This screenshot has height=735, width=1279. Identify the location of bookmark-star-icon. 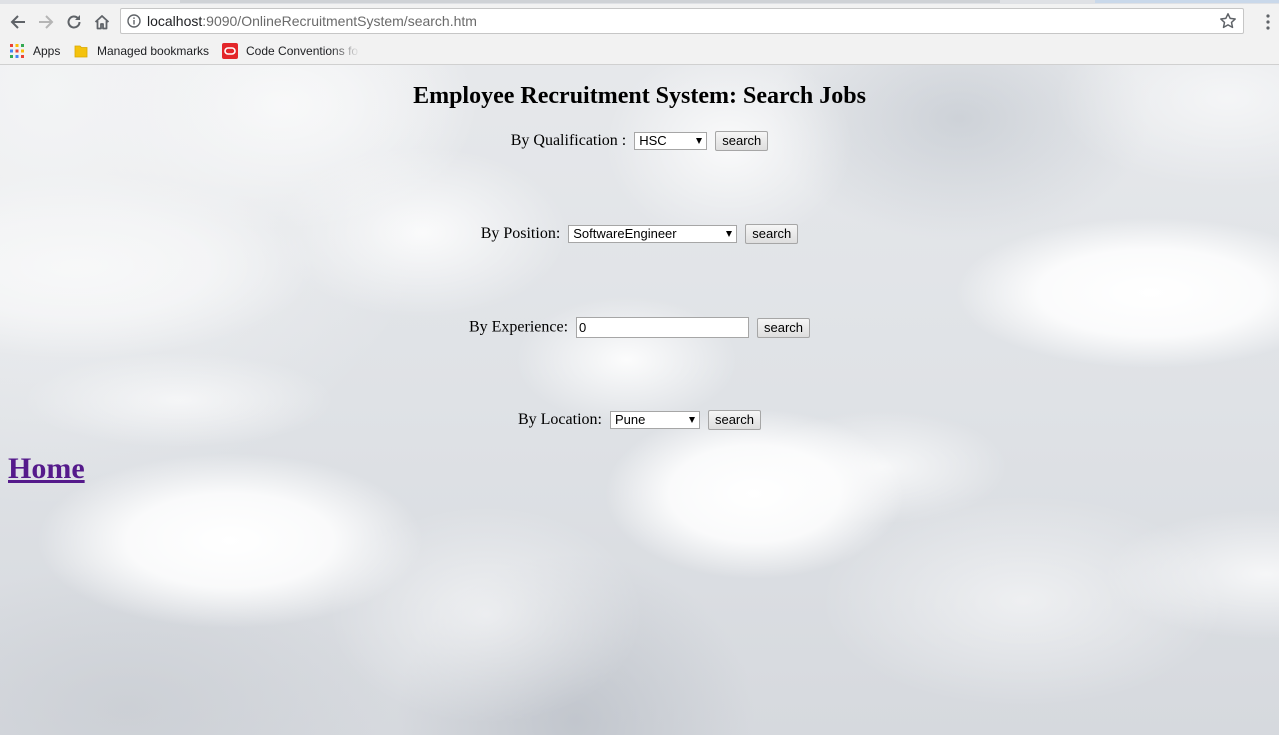
(1228, 21).